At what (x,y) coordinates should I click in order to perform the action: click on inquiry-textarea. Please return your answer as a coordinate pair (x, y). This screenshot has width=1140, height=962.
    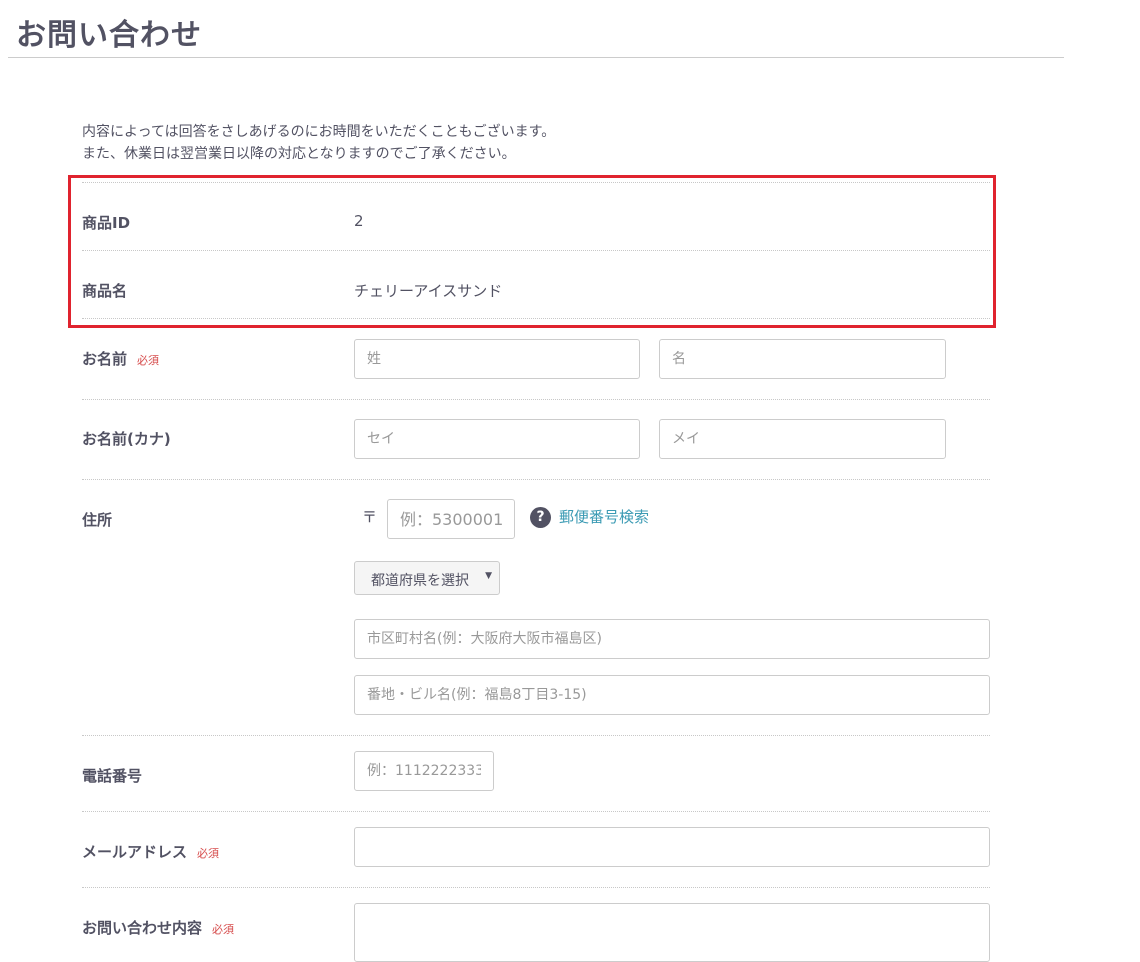
    Looking at the image, I should click on (672, 932).